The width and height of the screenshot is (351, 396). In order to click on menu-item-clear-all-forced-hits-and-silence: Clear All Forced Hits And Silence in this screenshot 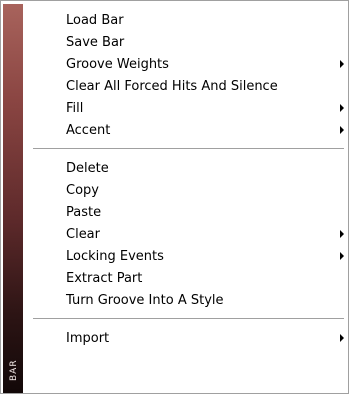, I will do `click(185, 86)`.